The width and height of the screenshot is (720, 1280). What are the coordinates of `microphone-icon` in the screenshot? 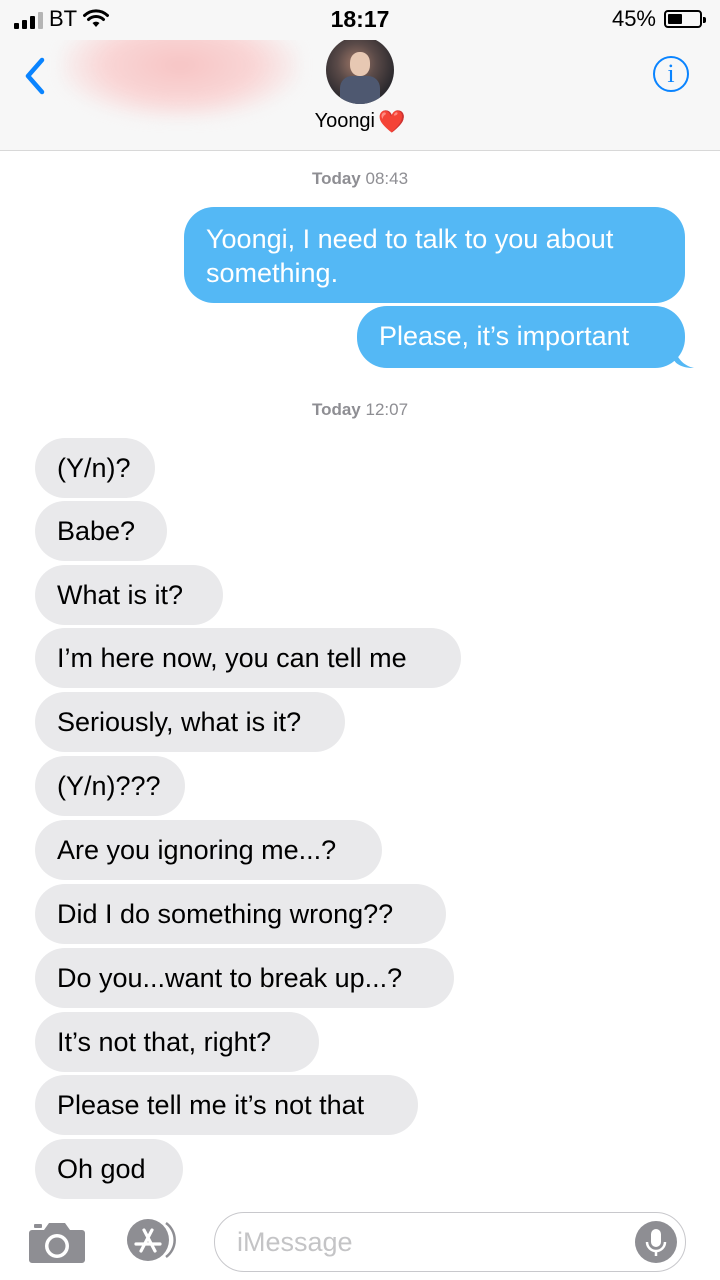 It's located at (656, 1242).